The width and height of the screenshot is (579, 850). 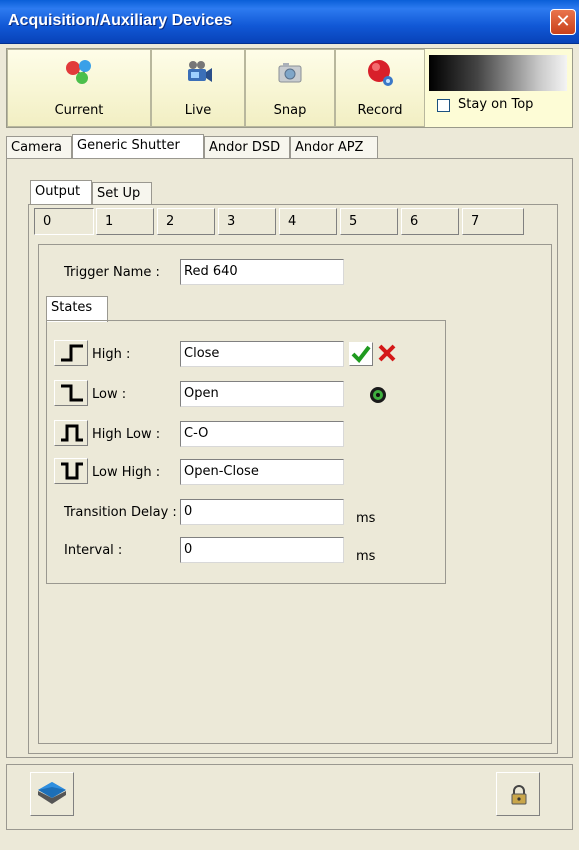 I want to click on confirm-button, so click(x=361, y=354).